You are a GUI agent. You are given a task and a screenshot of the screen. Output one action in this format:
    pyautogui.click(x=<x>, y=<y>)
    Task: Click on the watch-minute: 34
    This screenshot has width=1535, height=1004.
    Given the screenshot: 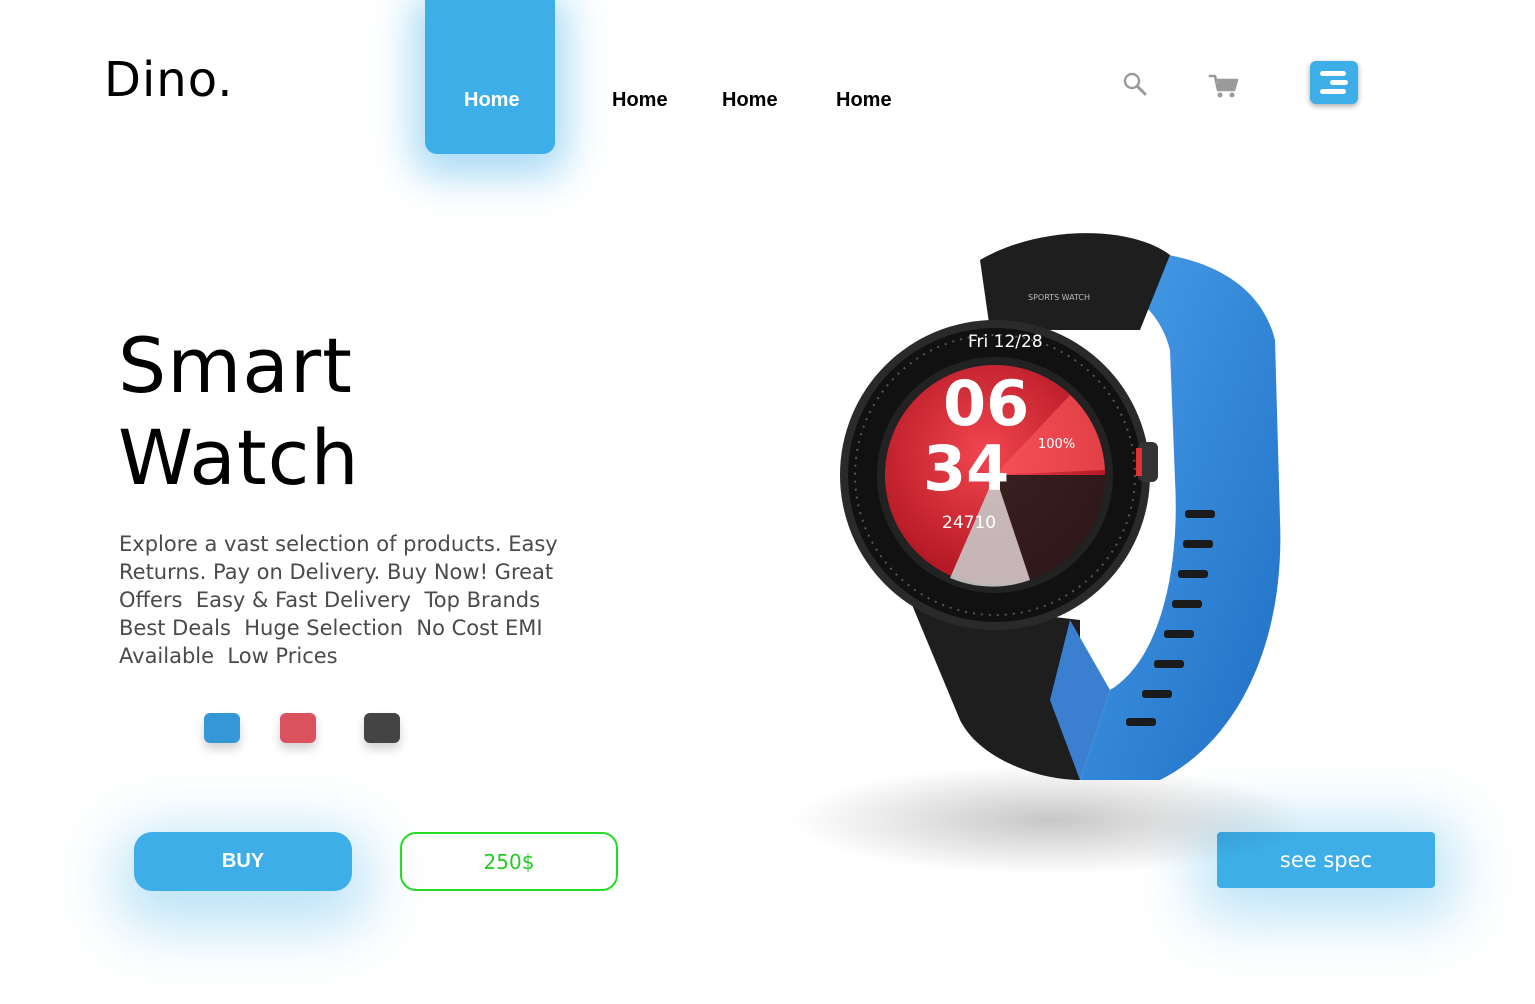 What is the action you would take?
    pyautogui.click(x=966, y=468)
    